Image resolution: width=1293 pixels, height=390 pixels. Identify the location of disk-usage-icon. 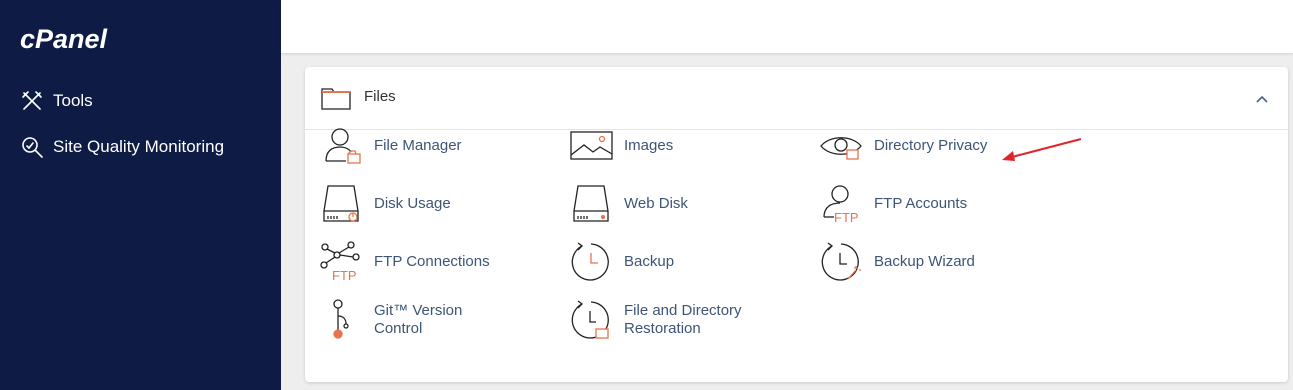
(341, 204).